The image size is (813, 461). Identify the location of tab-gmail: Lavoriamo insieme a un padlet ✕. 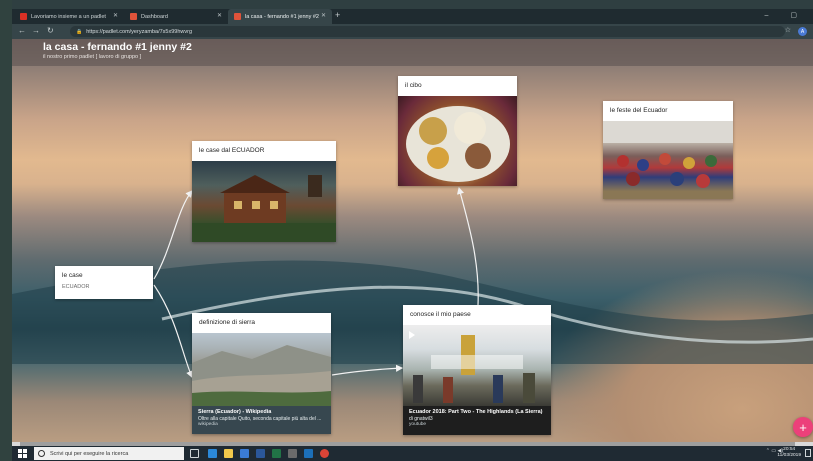
(69, 16).